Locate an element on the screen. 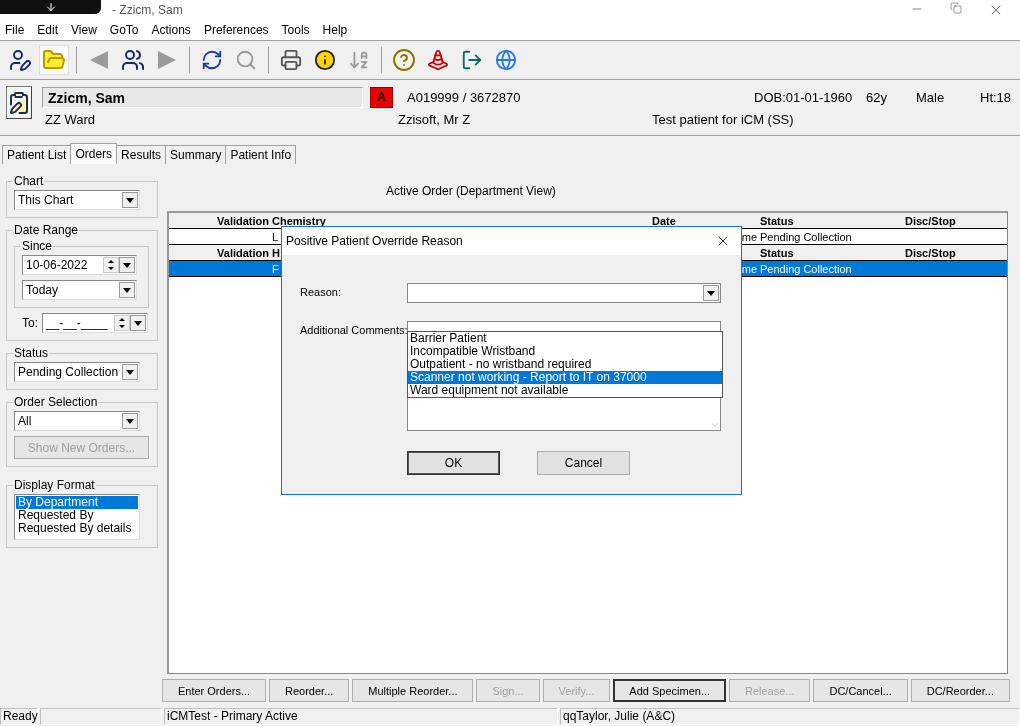  ok-button: OK is located at coordinates (453, 463).